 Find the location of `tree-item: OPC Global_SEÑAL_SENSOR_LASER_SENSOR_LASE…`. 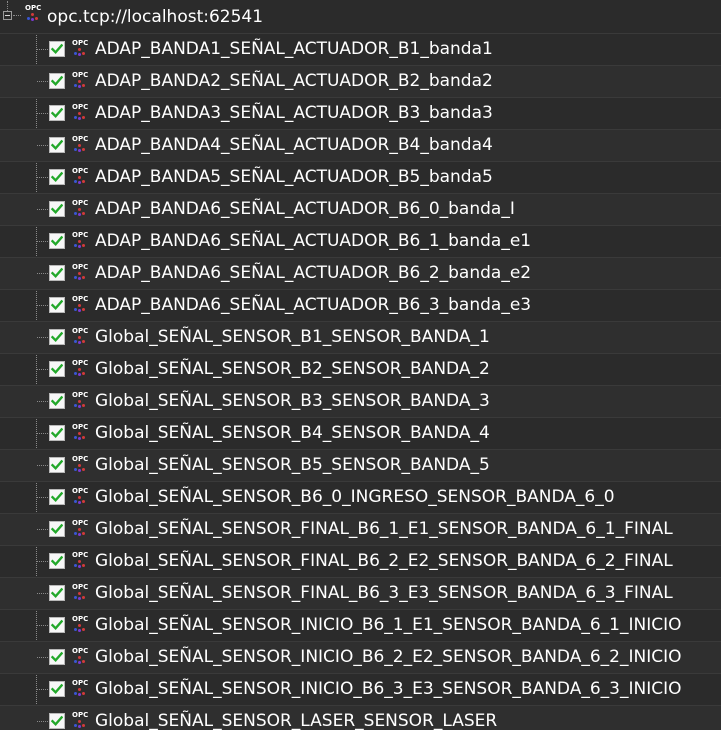

tree-item: OPC Global_SEÑAL_SENSOR_LASER_SENSOR_LASE… is located at coordinates (360, 717).